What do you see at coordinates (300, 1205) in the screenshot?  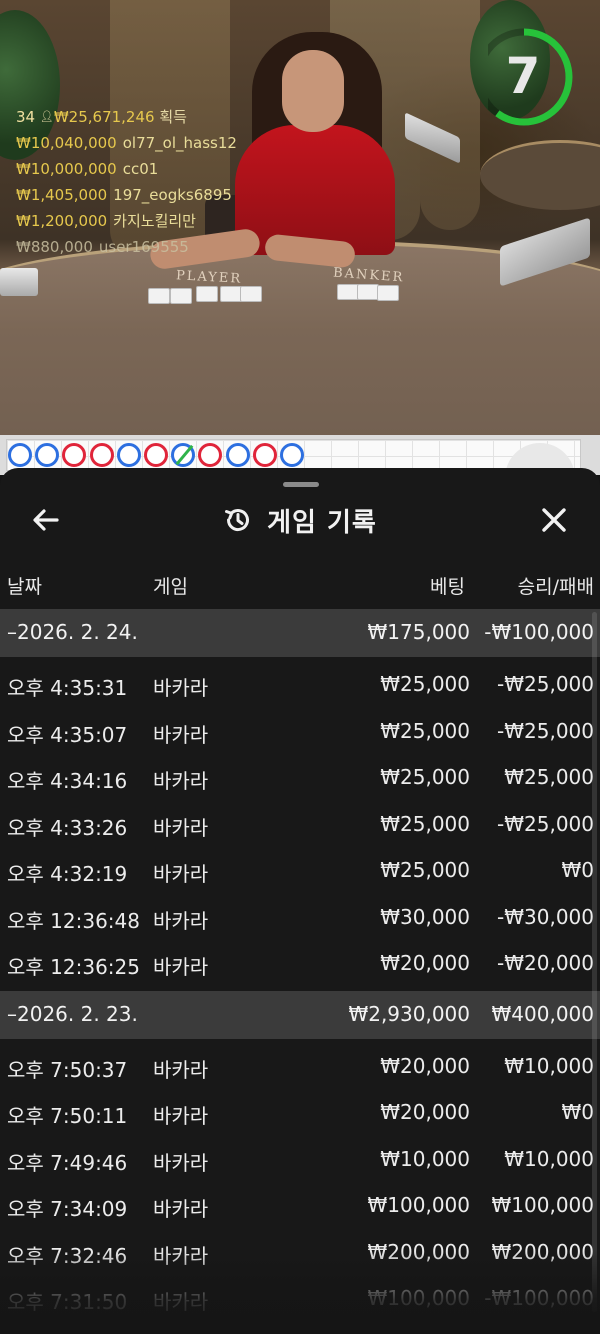 I see `history-row: 오후 7:34:09 바카라 ₩100,000 ₩100,000` at bounding box center [300, 1205].